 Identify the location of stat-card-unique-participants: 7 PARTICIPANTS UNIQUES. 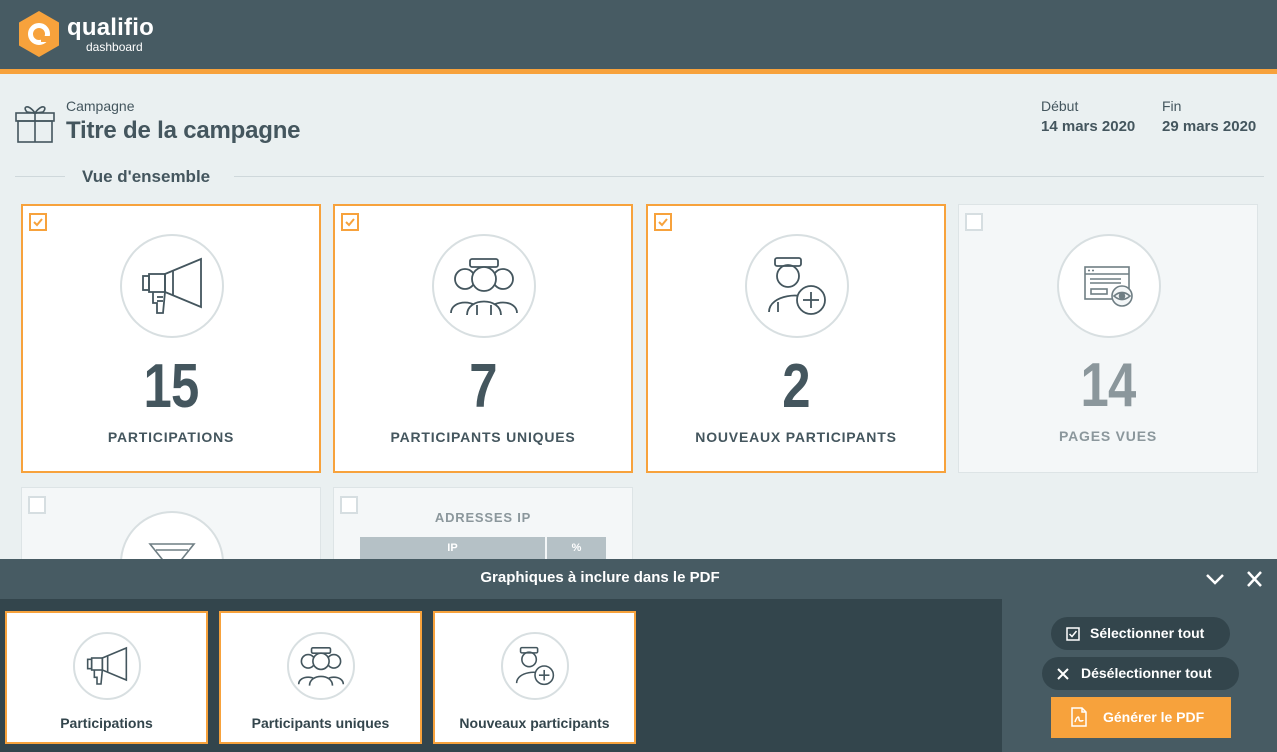
(483, 338).